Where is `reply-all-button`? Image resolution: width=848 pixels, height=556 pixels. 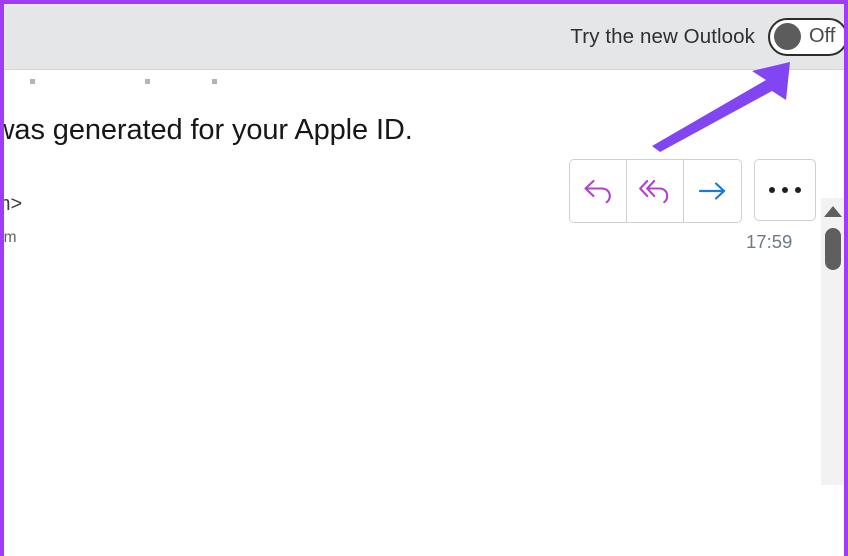 reply-all-button is located at coordinates (655, 191).